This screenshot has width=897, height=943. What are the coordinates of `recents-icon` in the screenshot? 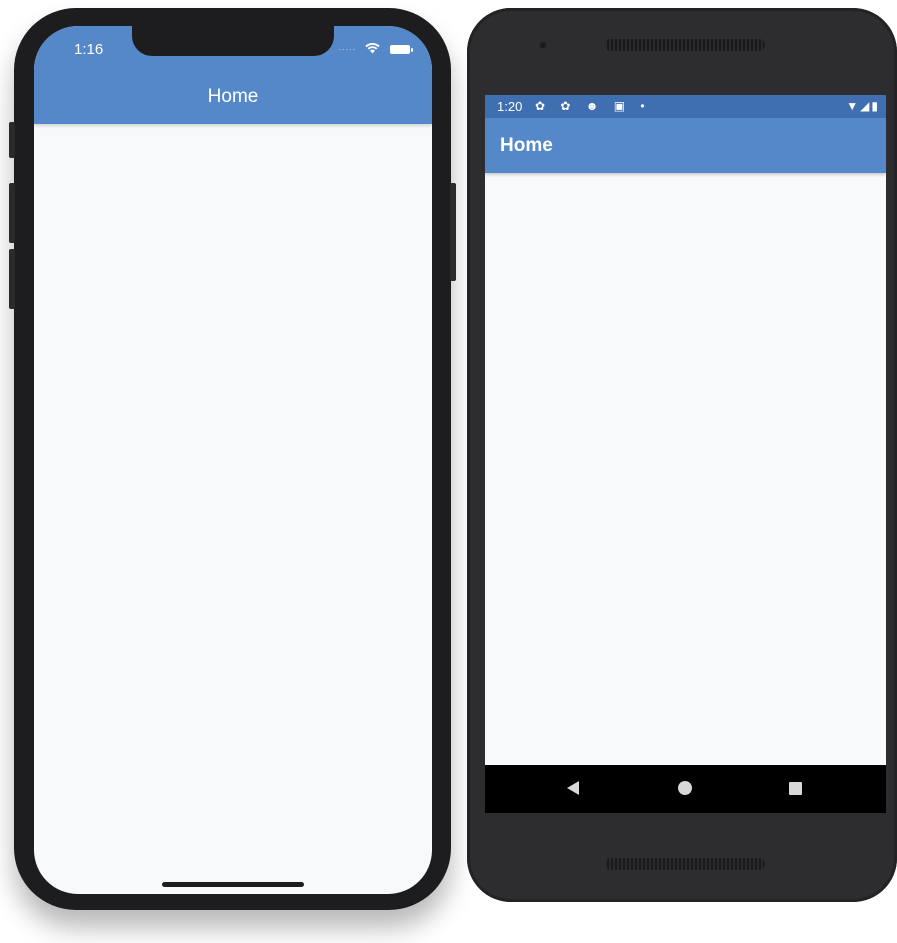 It's located at (795, 788).